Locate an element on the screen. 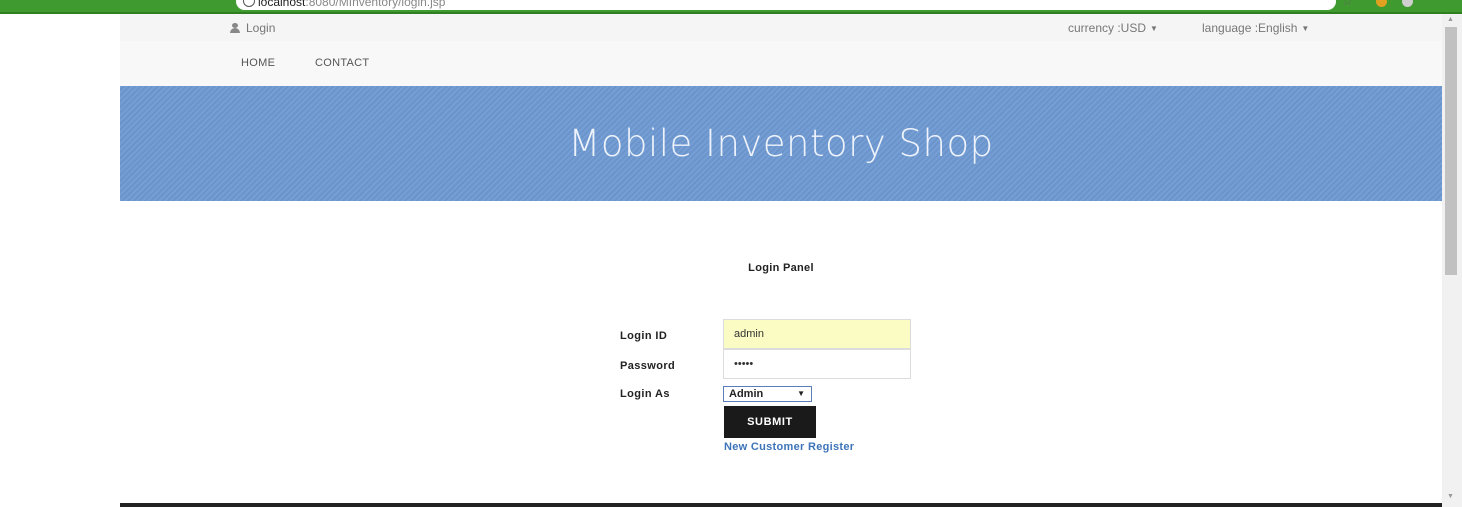  login-panel-title: Login Panel is located at coordinates (781, 268).